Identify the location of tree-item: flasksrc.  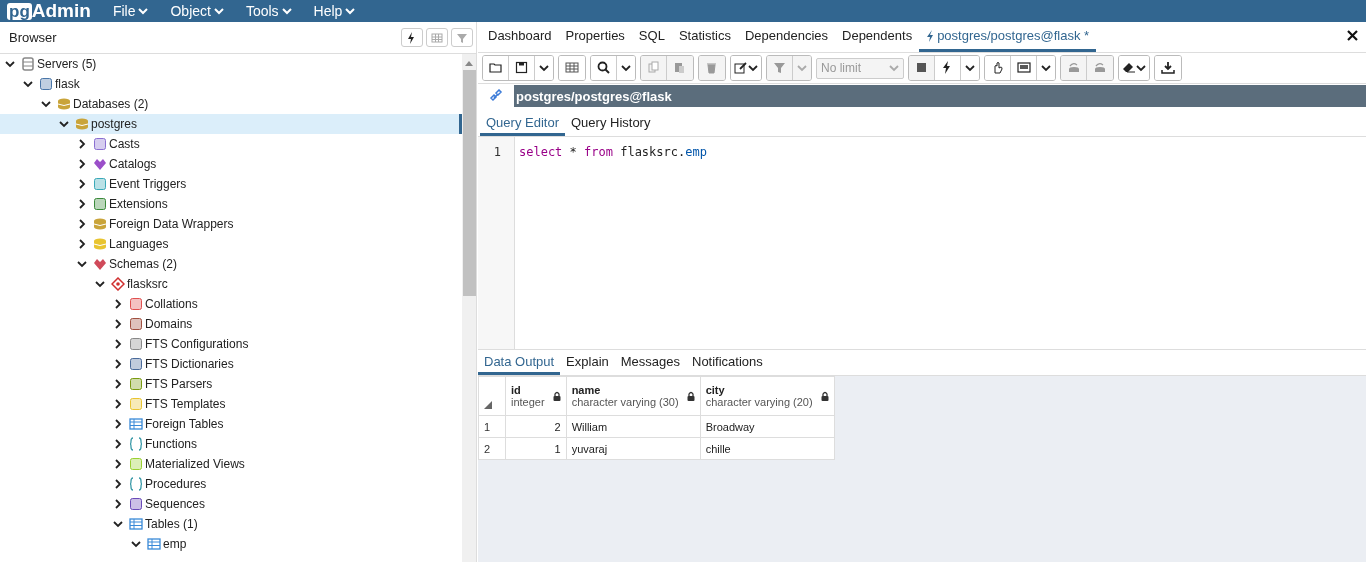
(231, 284).